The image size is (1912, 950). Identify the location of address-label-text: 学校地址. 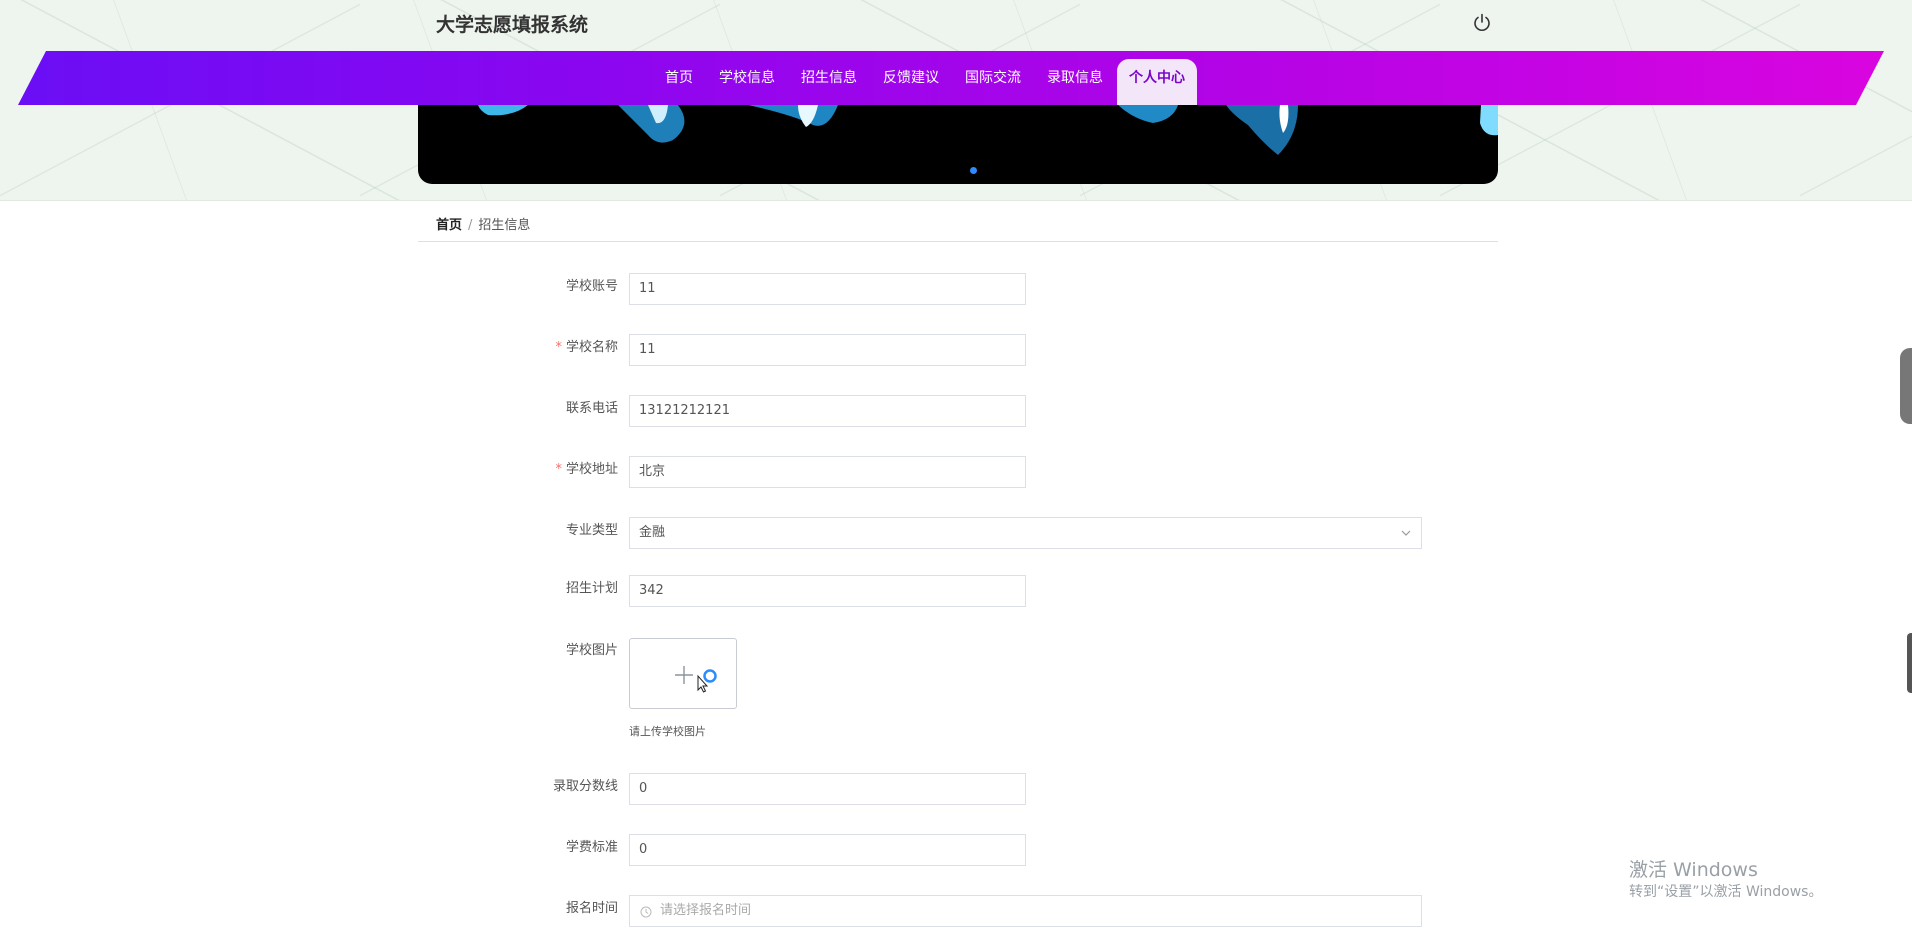
(591, 469).